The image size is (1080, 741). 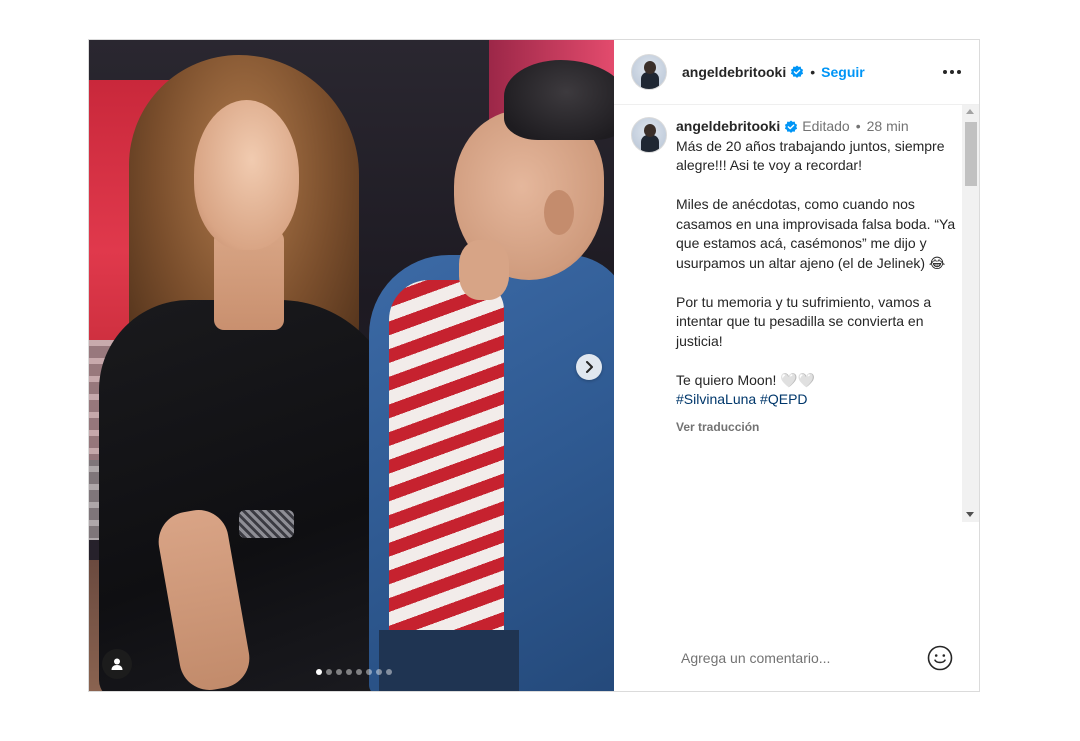 I want to click on woman-dress, so click(x=249, y=495).